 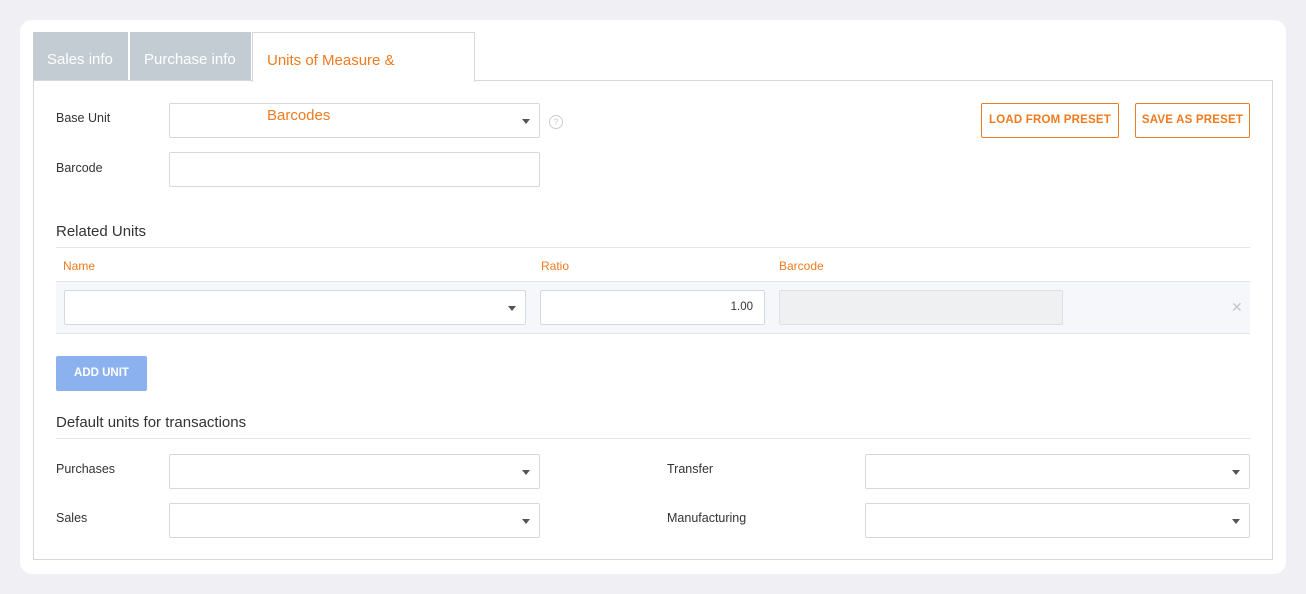 I want to click on purchases-label: Purchases, so click(x=86, y=469).